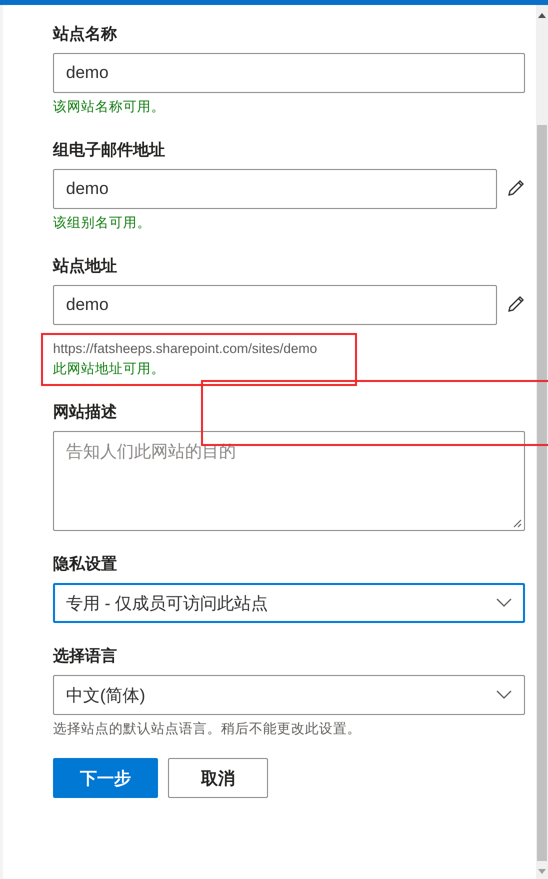  Describe the element at coordinates (218, 778) in the screenshot. I see `cancel-button: 取消` at that location.